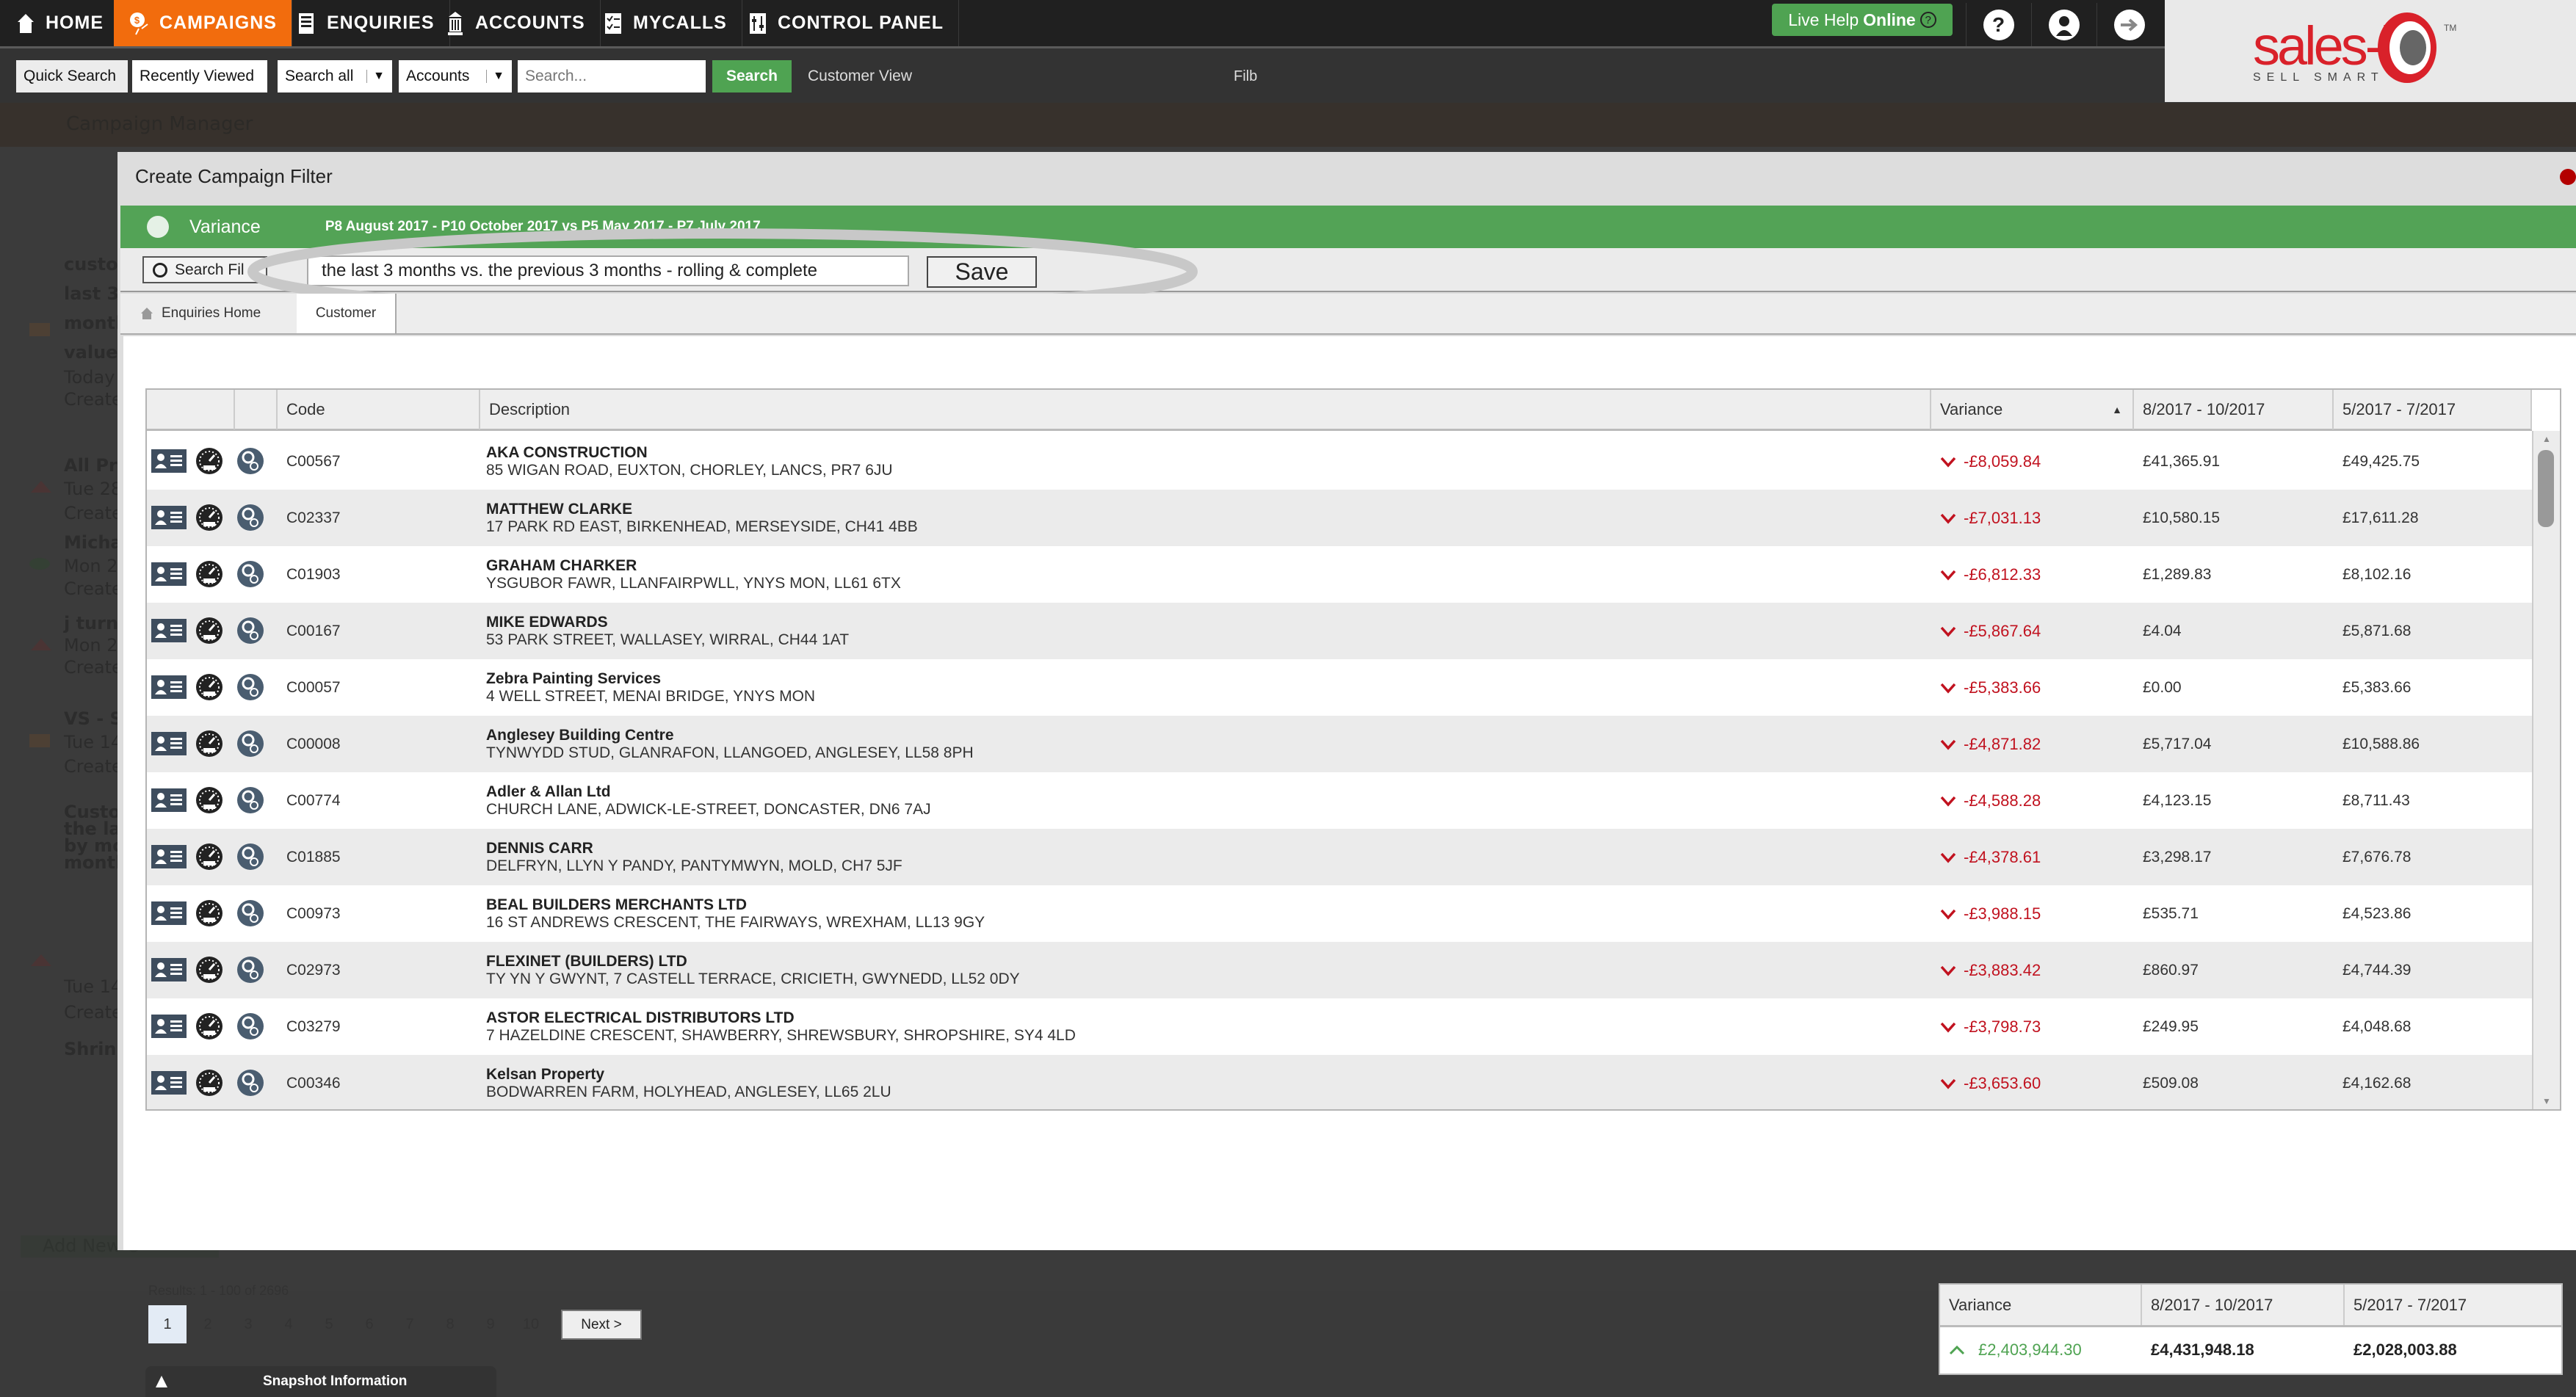 Image resolution: width=2576 pixels, height=1397 pixels. What do you see at coordinates (410, 1324) in the screenshot?
I see `page-7-button: 7` at bounding box center [410, 1324].